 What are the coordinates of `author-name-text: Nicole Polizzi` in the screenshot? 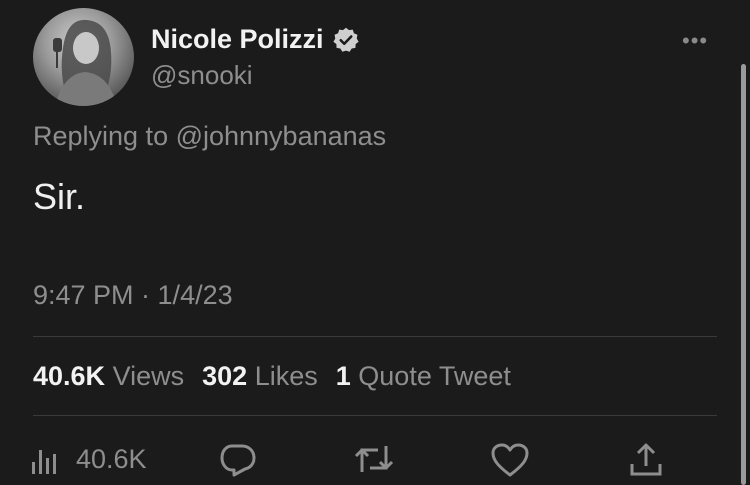 It's located at (237, 39).